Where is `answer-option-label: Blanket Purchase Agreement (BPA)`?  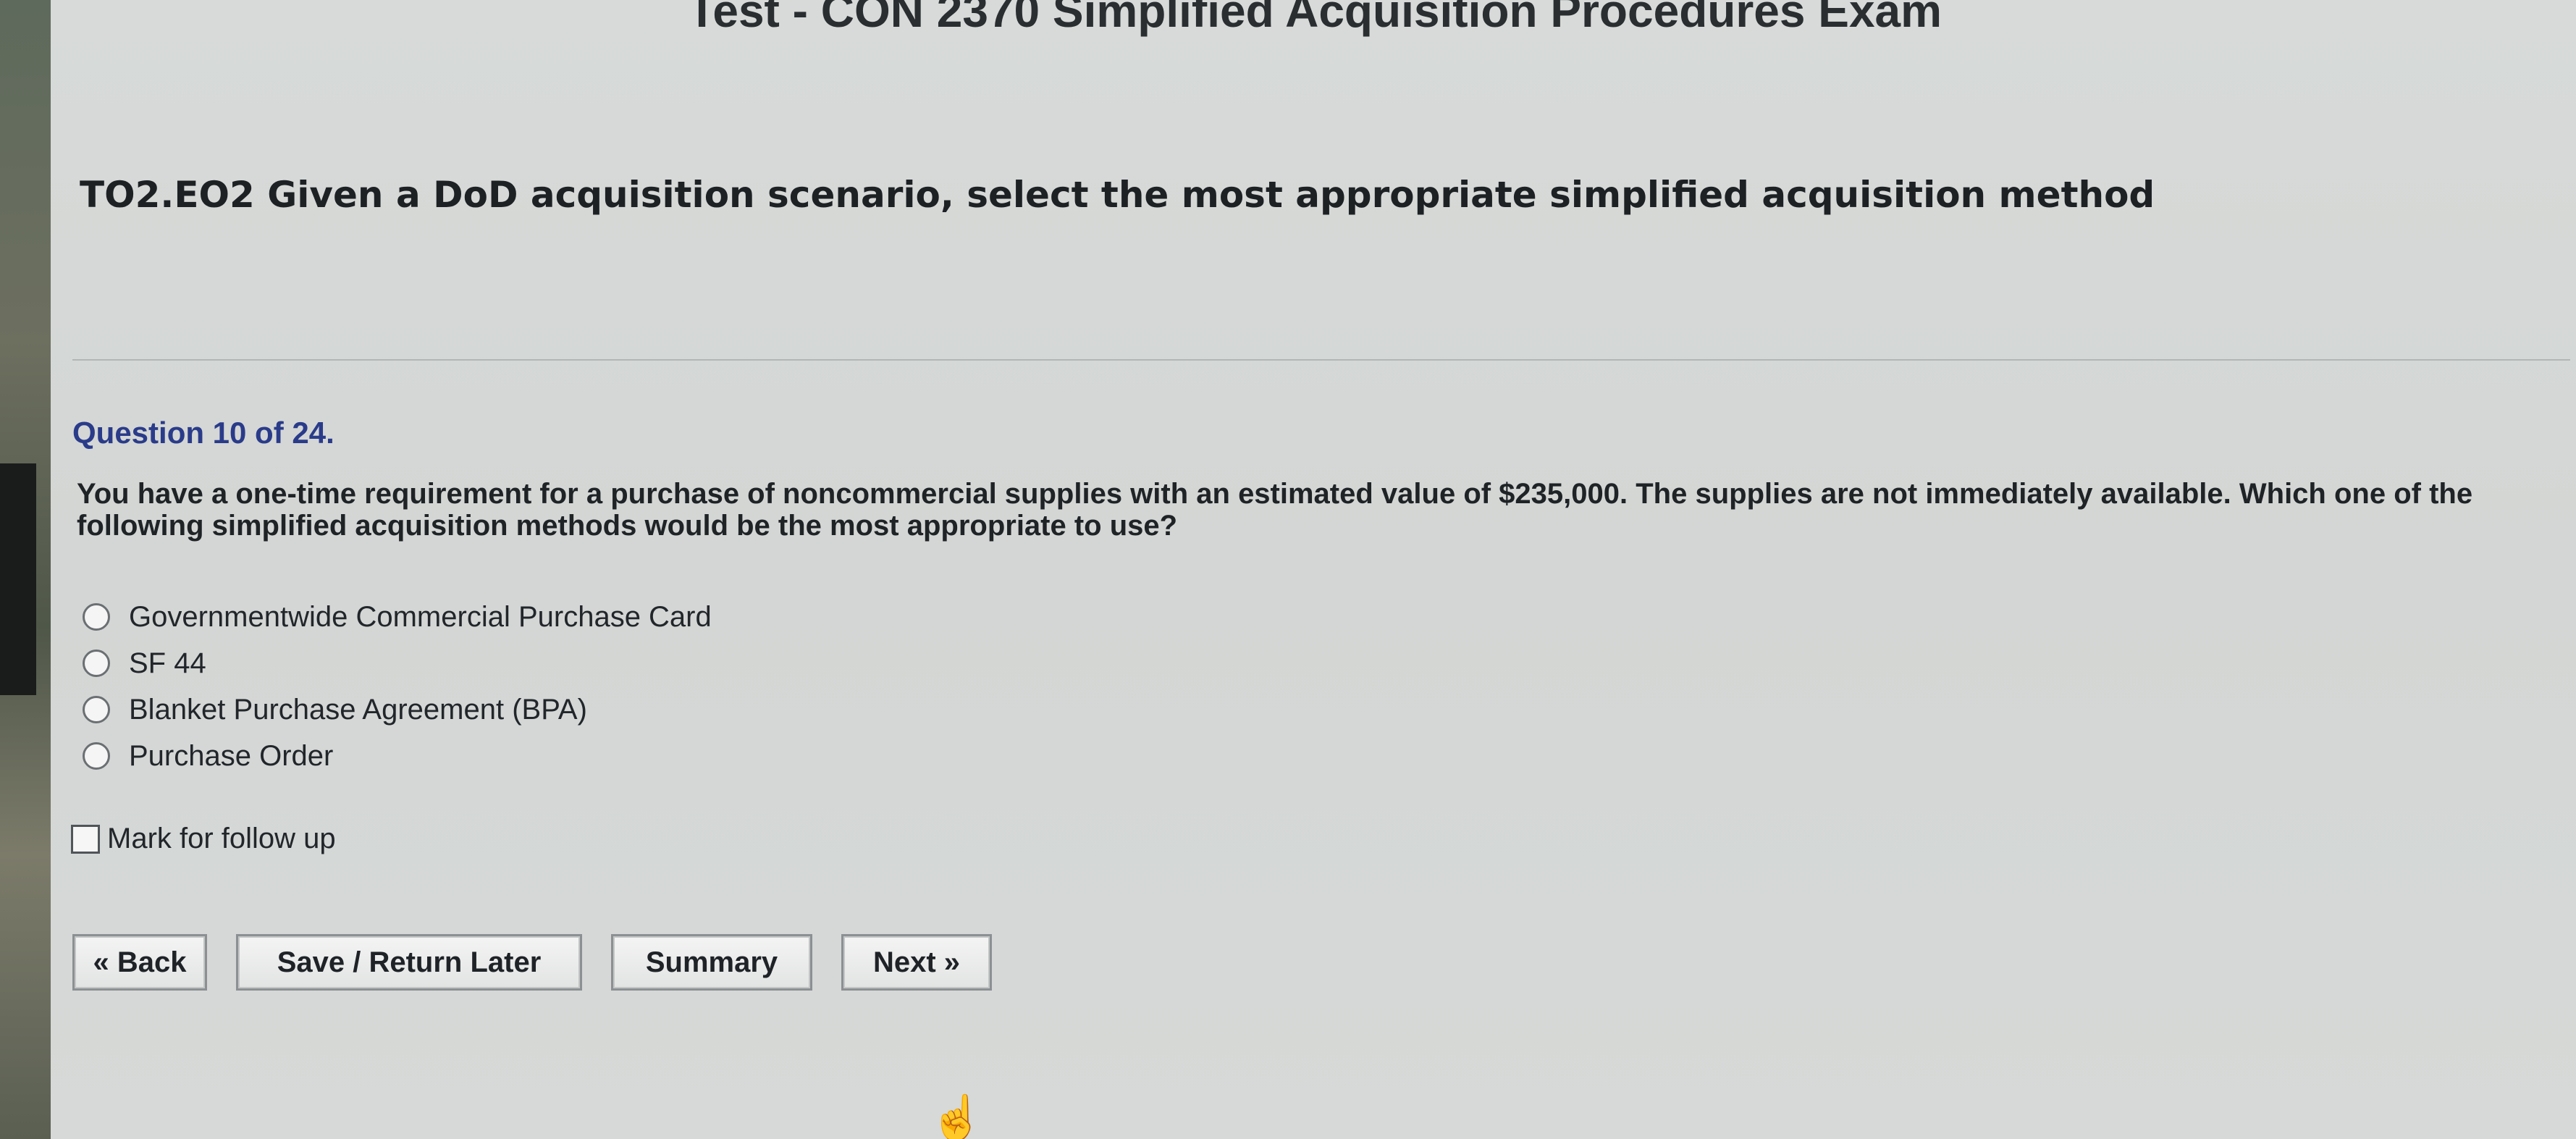
answer-option-label: Blanket Purchase Agreement (BPA) is located at coordinates (358, 710).